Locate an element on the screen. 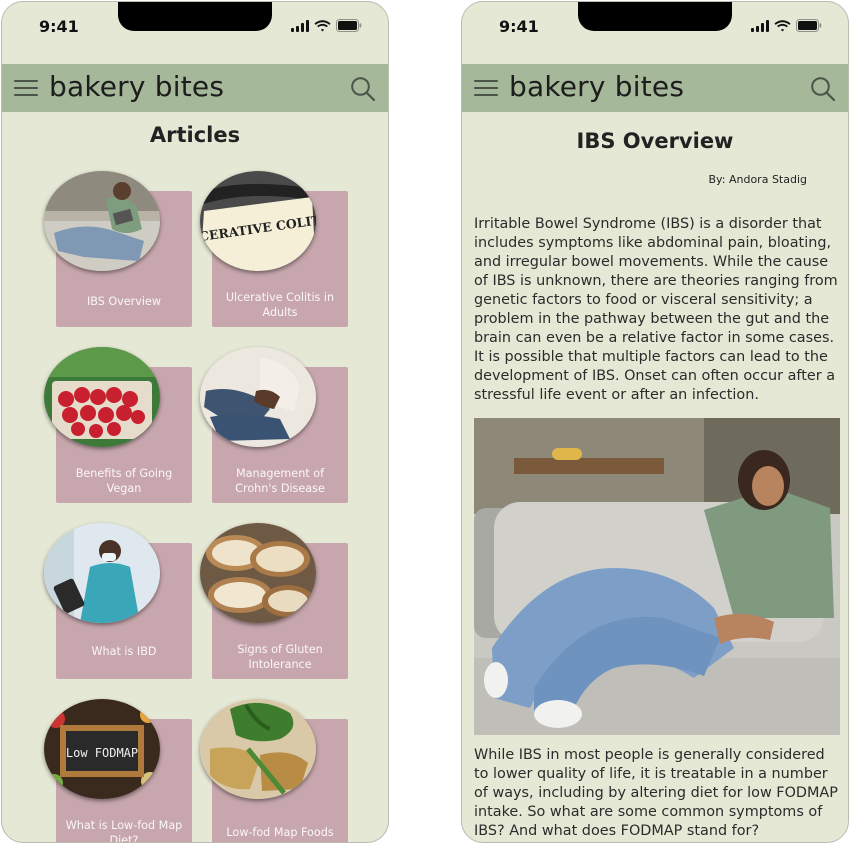 The height and width of the screenshot is (844, 850). article-author: By: Andora Stadig is located at coordinates (757, 179).